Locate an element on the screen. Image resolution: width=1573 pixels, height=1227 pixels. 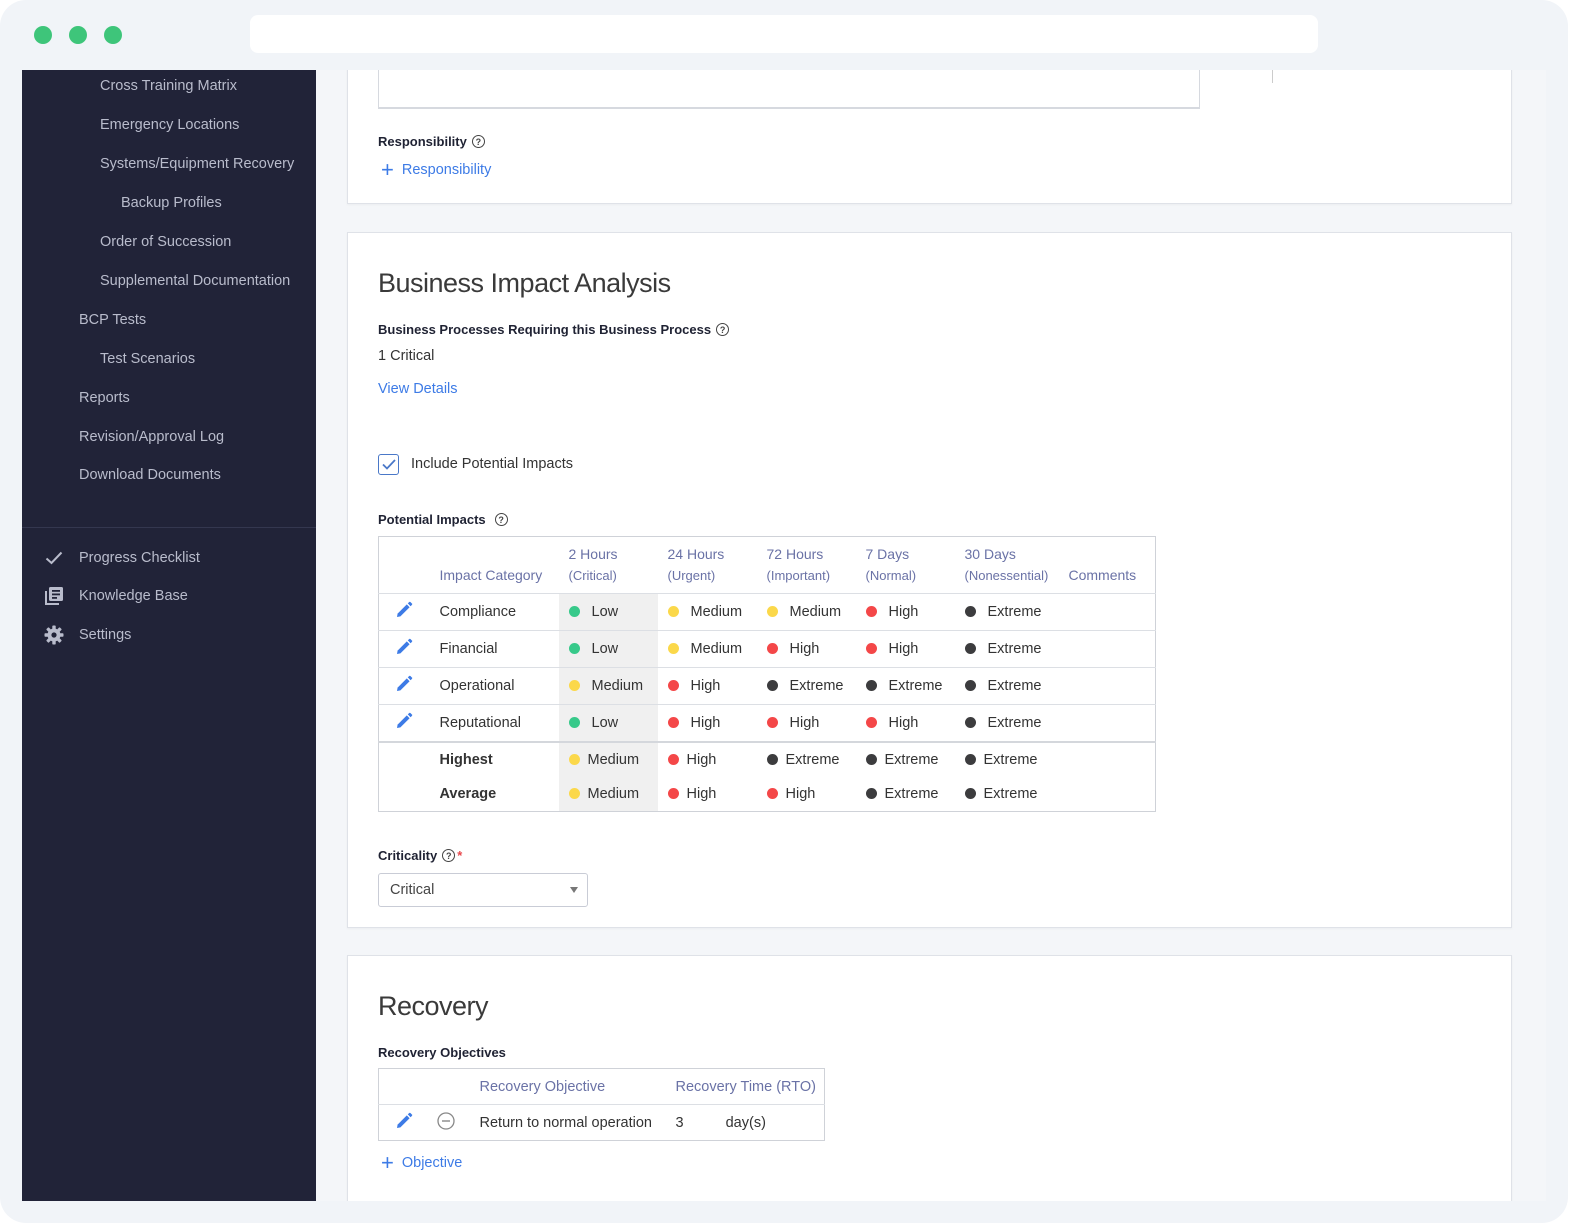
remove-circle-icon is located at coordinates (446, 1122).